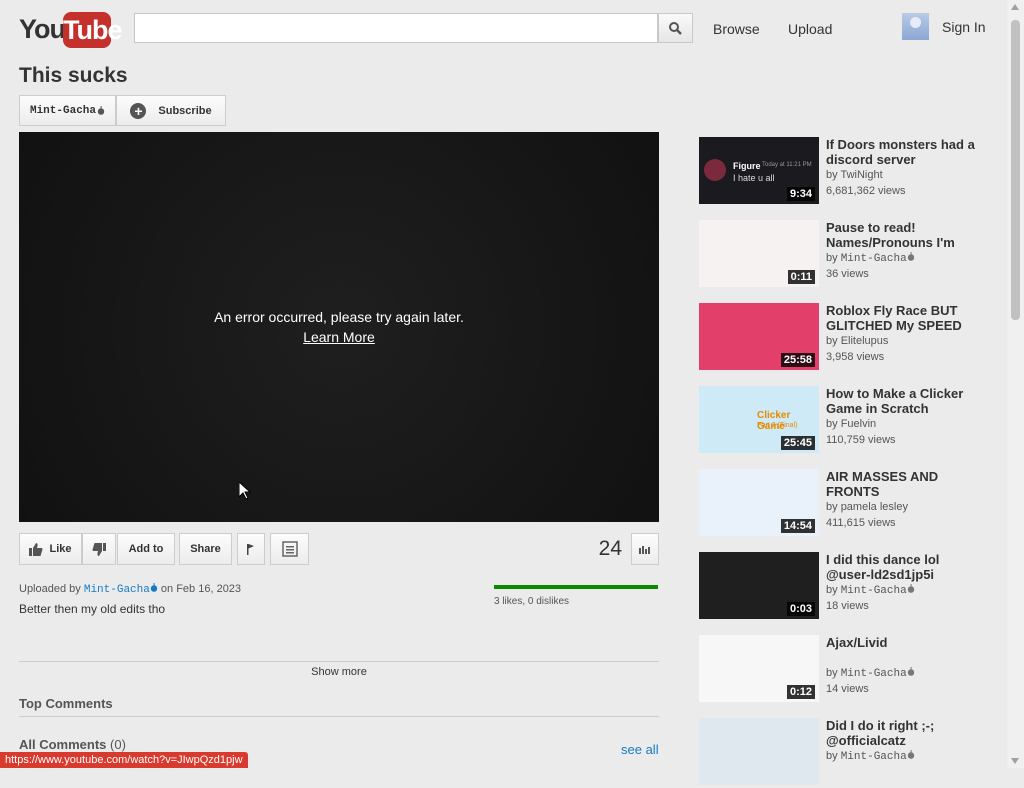 This screenshot has width=1024, height=788. I want to click on related-video-channel: by Fuelvin, so click(851, 424).